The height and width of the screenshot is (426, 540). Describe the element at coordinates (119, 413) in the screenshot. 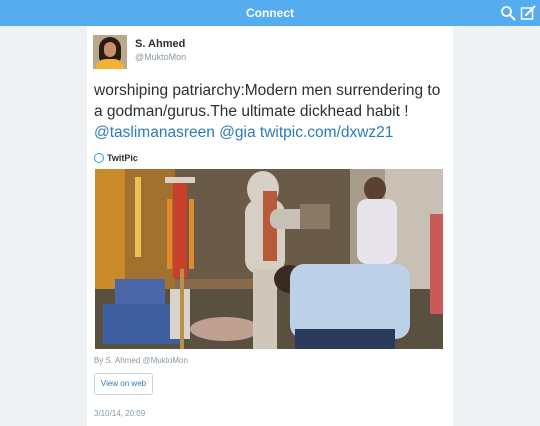

I see `tweet-timestamp: 3/10/14, 20:09` at that location.